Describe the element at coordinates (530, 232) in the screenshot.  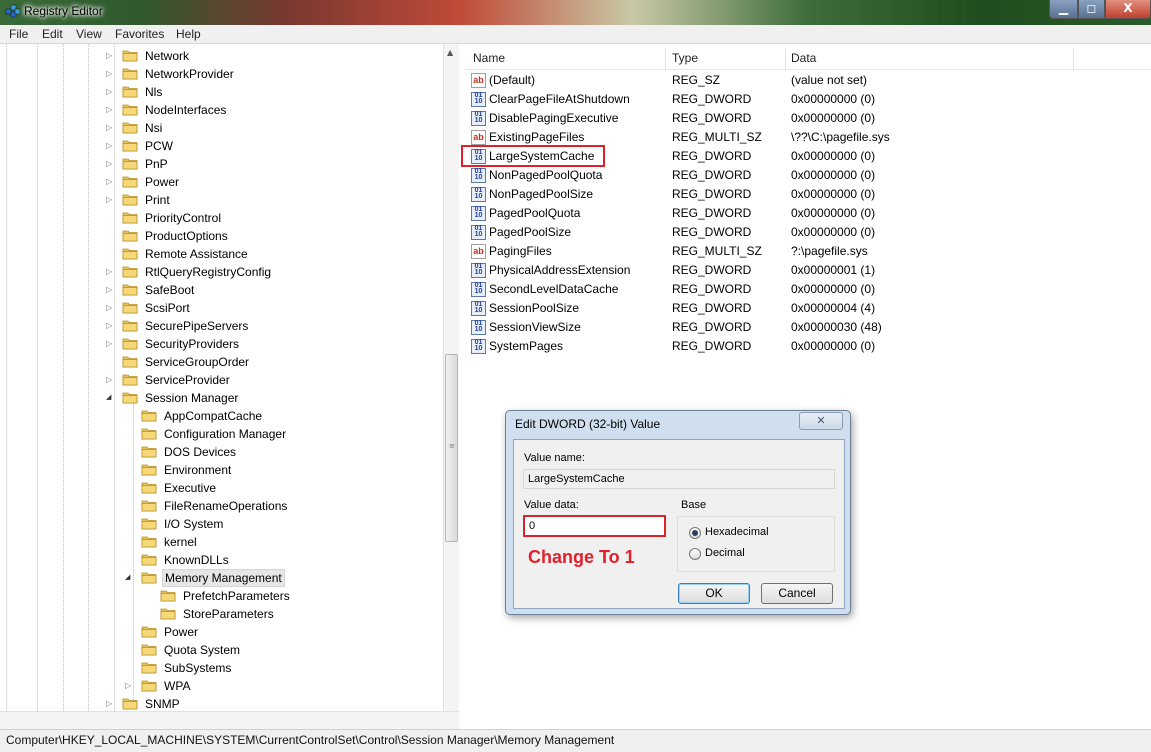
I see `value-name: PagedPoolSize` at that location.